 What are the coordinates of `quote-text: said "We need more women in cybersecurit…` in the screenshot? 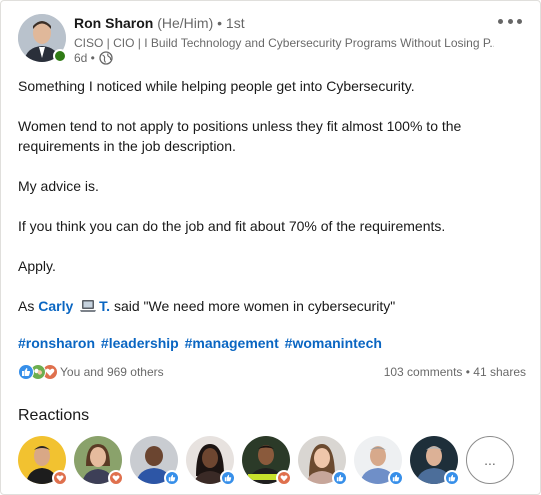 It's located at (254, 306).